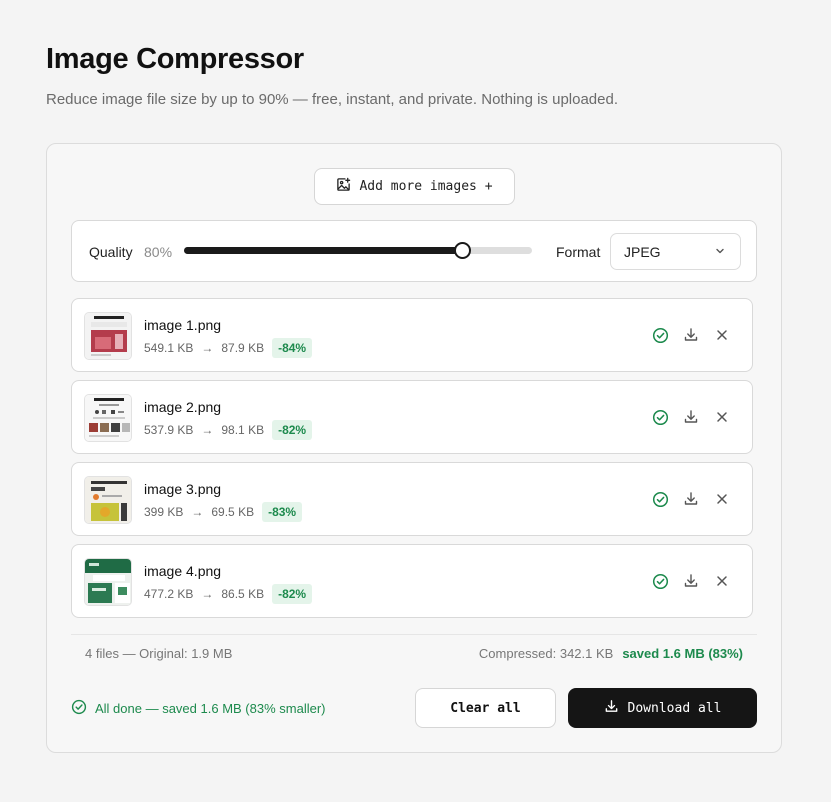 This screenshot has width=831, height=802. Describe the element at coordinates (169, 593) in the screenshot. I see `original-size: 477.2 KB` at that location.